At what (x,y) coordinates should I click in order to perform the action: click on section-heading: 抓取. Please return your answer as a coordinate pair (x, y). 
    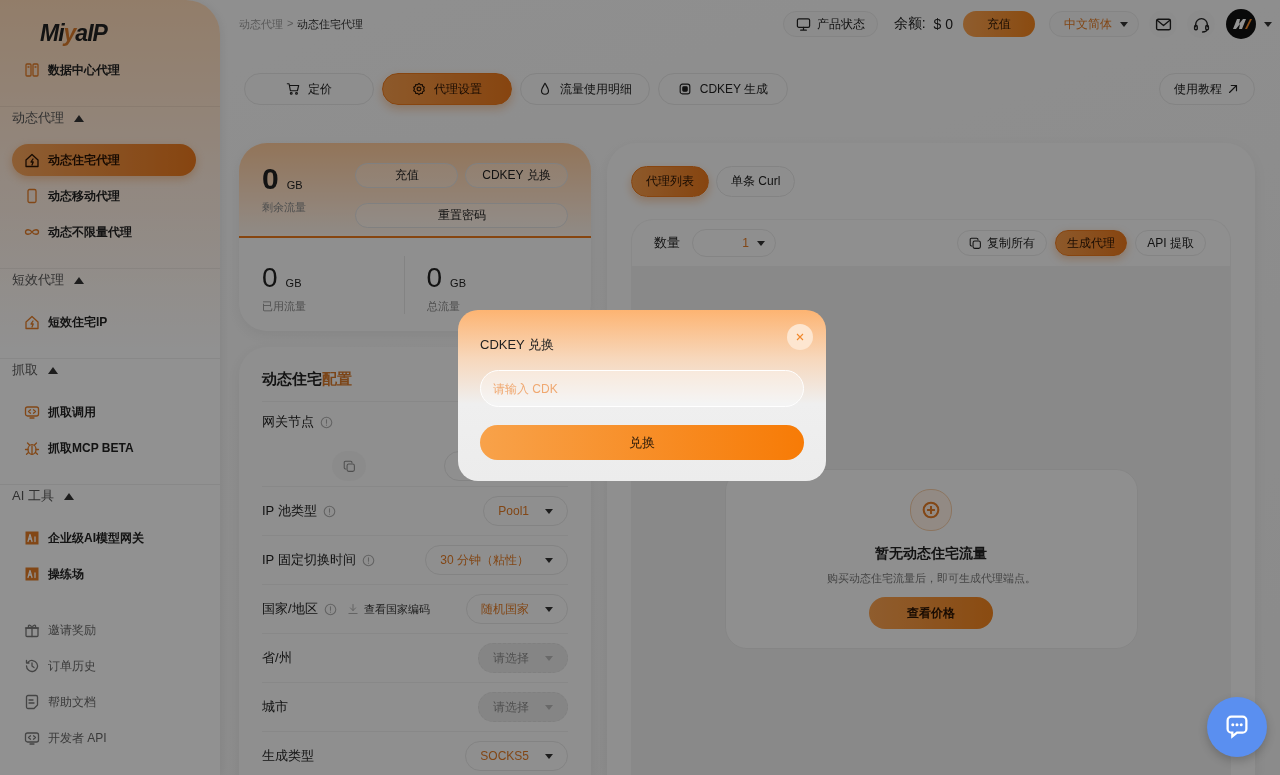
    Looking at the image, I should click on (25, 370).